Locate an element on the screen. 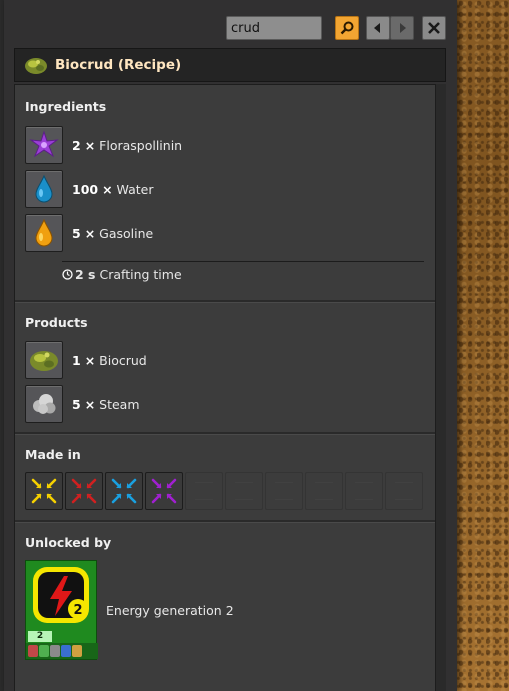 The width and height of the screenshot is (509, 691). arrow-left-icon is located at coordinates (377, 28).